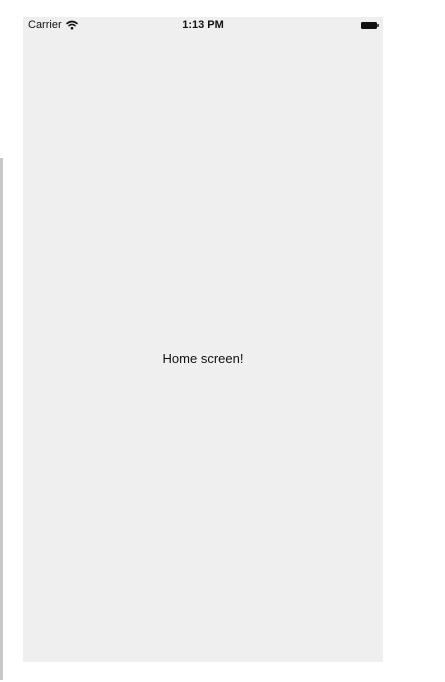  What do you see at coordinates (203, 358) in the screenshot?
I see `home-screen-text: Home screen!` at bounding box center [203, 358].